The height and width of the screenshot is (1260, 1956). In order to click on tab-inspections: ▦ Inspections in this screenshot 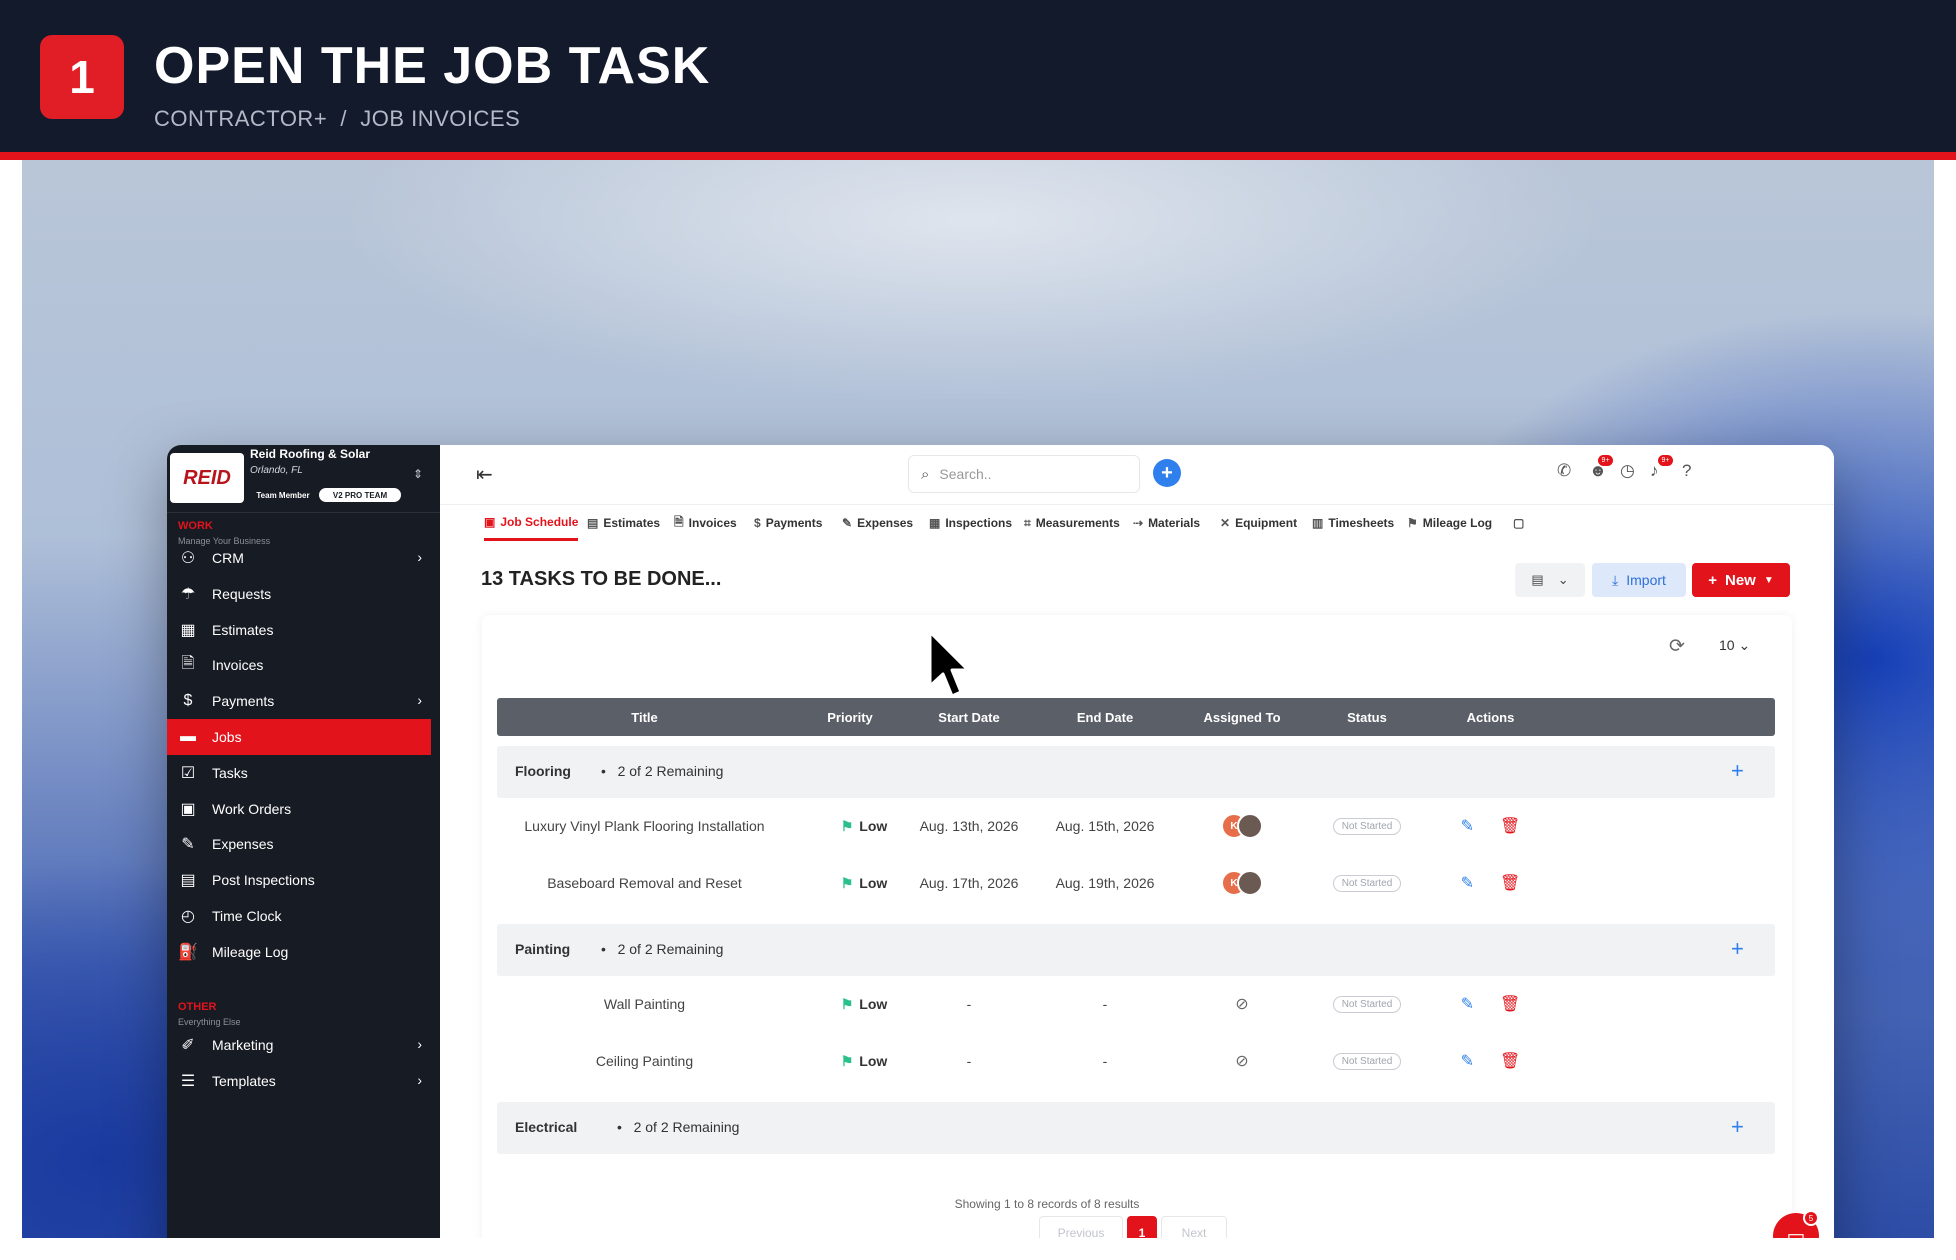, I will do `click(970, 523)`.